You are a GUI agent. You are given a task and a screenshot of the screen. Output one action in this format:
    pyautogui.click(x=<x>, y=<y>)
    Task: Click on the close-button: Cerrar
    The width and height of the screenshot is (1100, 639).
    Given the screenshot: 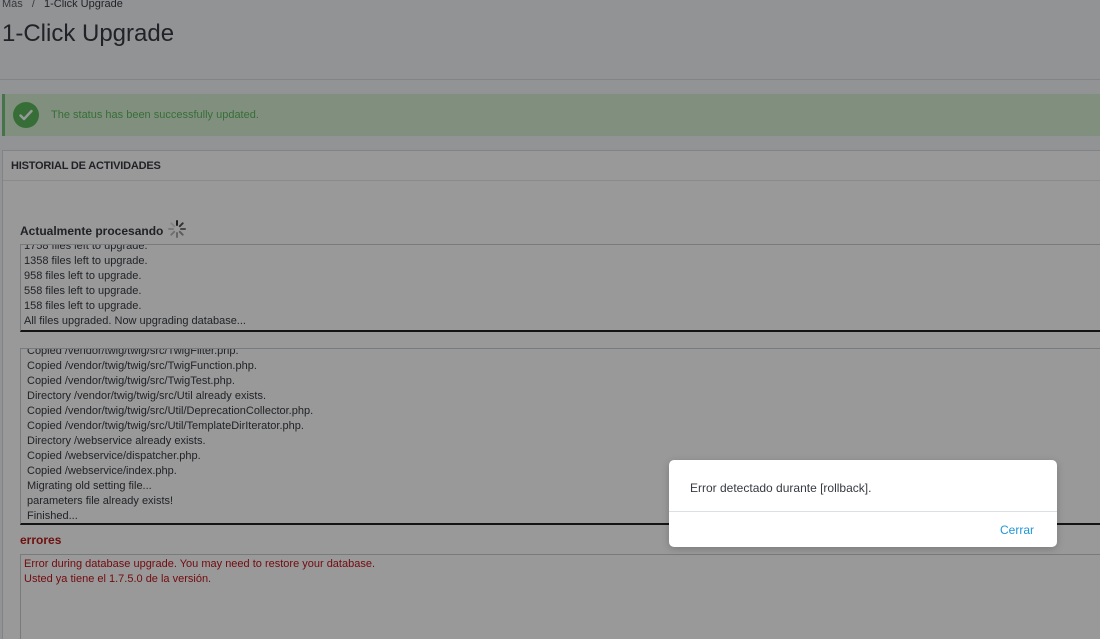 What is the action you would take?
    pyautogui.click(x=1017, y=530)
    